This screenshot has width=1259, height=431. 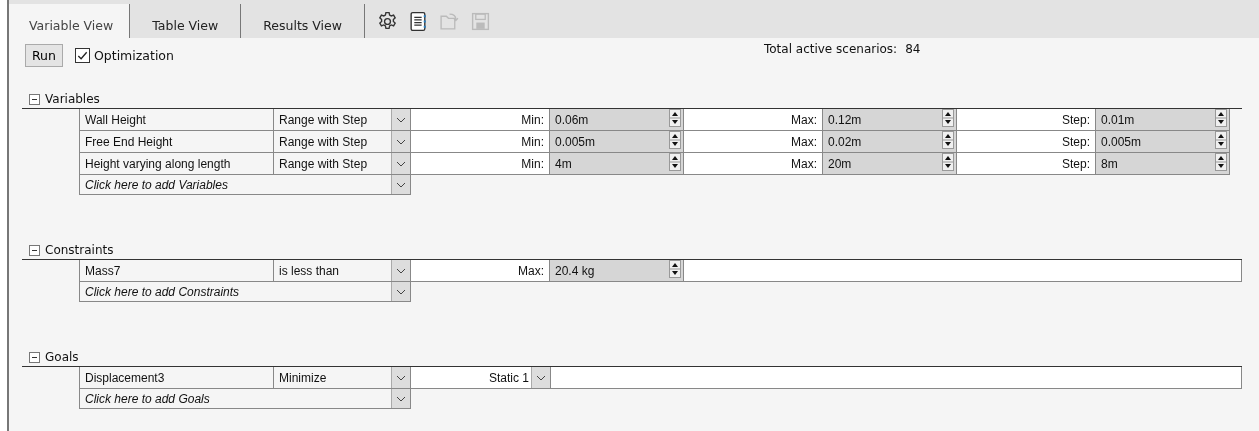 I want to click on add-row-dropdown: Click here to add Variables, so click(x=245, y=185).